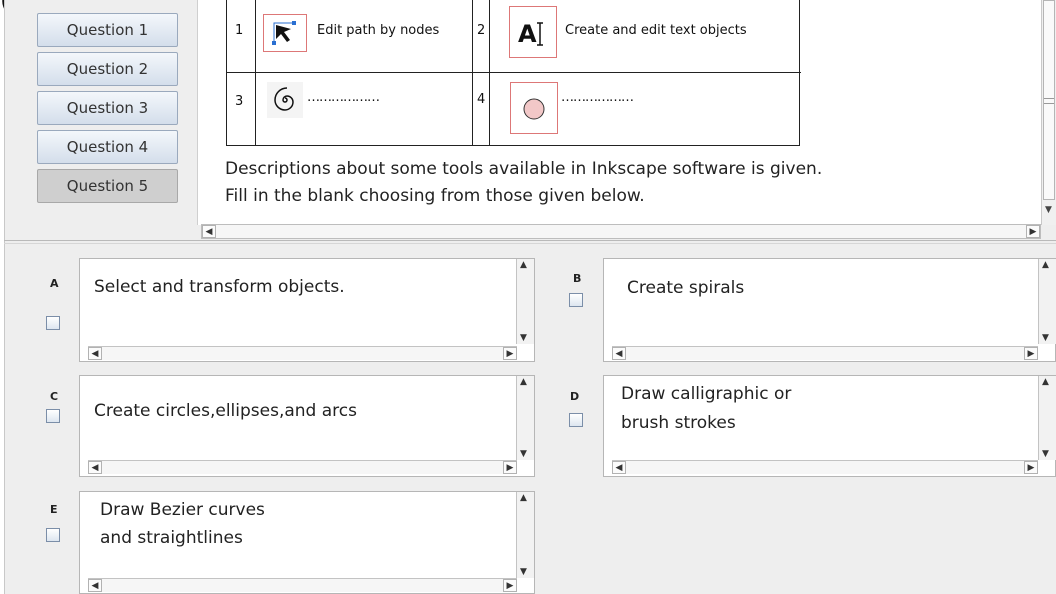 Image resolution: width=1056 pixels, height=594 pixels. What do you see at coordinates (656, 30) in the screenshot?
I see `cell-label: Create and edit text objects` at bounding box center [656, 30].